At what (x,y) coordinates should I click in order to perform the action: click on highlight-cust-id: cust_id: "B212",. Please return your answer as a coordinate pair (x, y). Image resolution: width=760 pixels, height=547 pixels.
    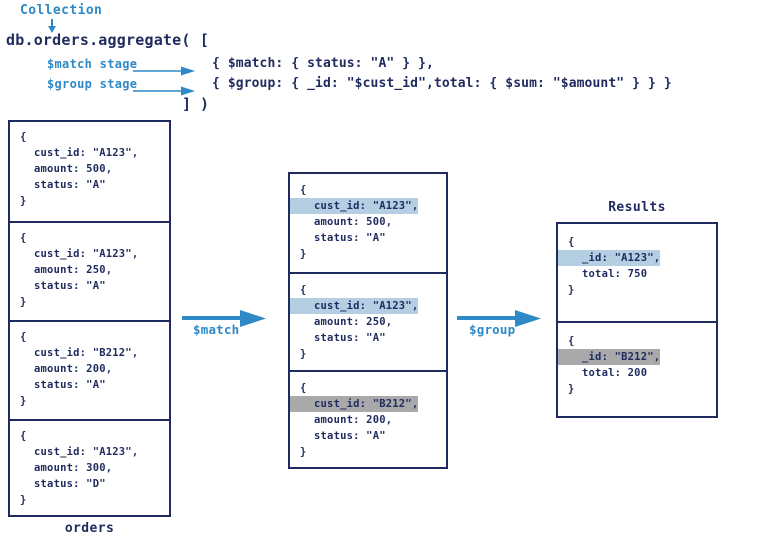
    Looking at the image, I should click on (354, 404).